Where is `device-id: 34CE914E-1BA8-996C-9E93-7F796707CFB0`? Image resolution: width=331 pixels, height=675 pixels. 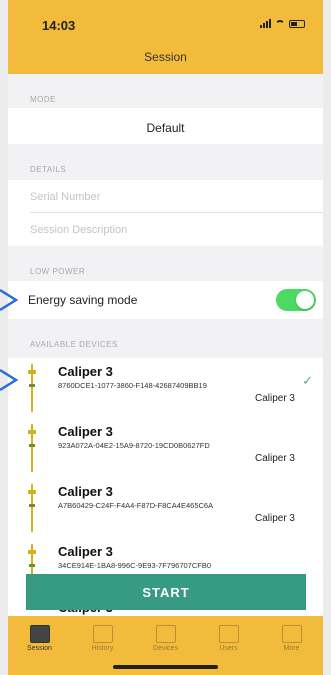 device-id: 34CE914E-1BA8-996C-9E93-7F796707CFB0 is located at coordinates (135, 565).